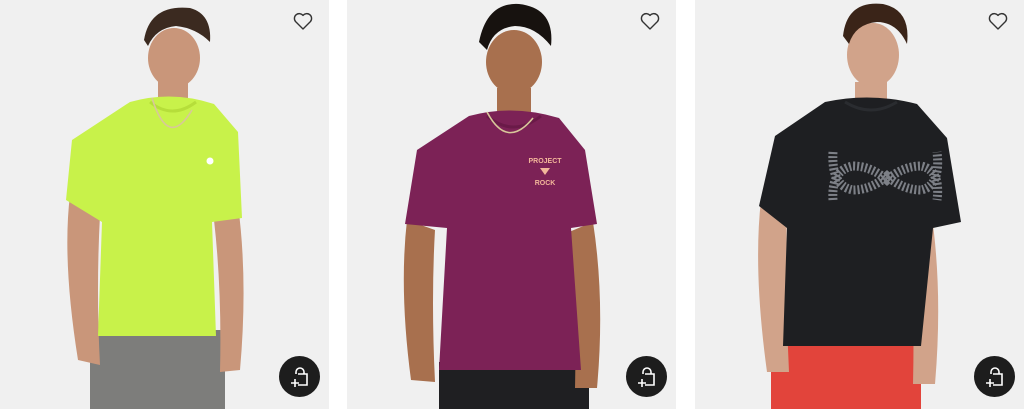 The height and width of the screenshot is (409, 1024). What do you see at coordinates (545, 161) in the screenshot?
I see `graphic-text-top: PROJECT` at bounding box center [545, 161].